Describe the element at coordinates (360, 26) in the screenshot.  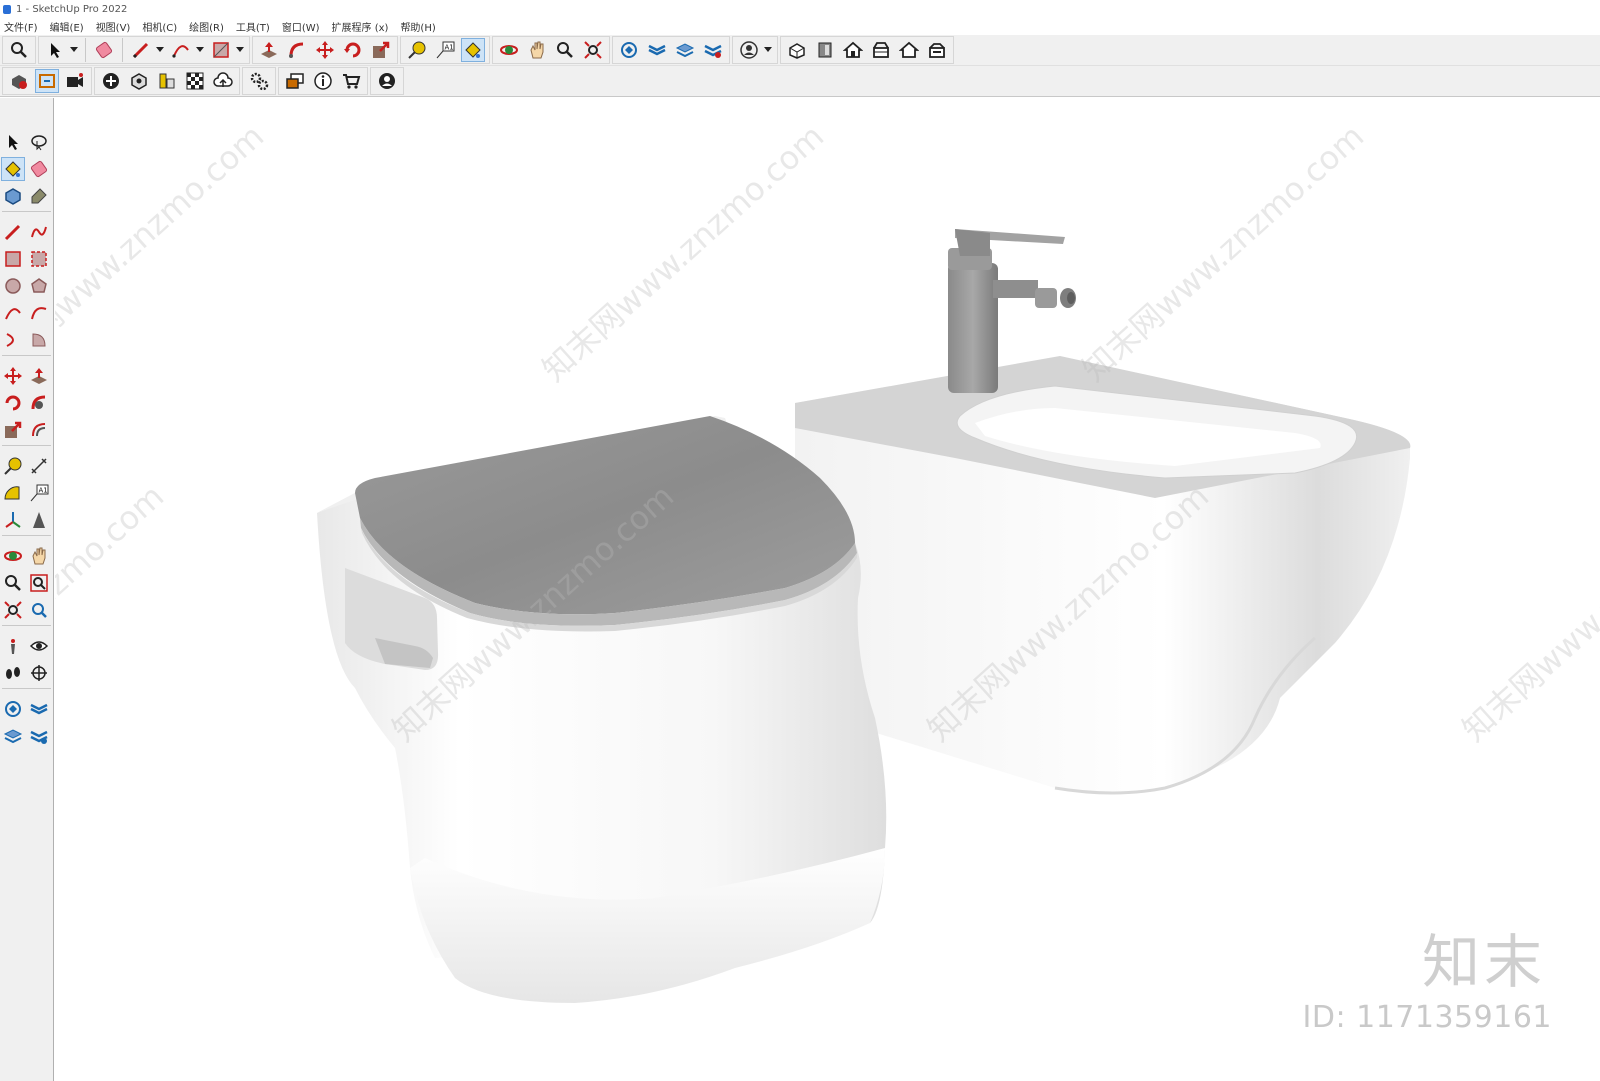
I see `menu-extensions: 扩展程序 (x)` at that location.